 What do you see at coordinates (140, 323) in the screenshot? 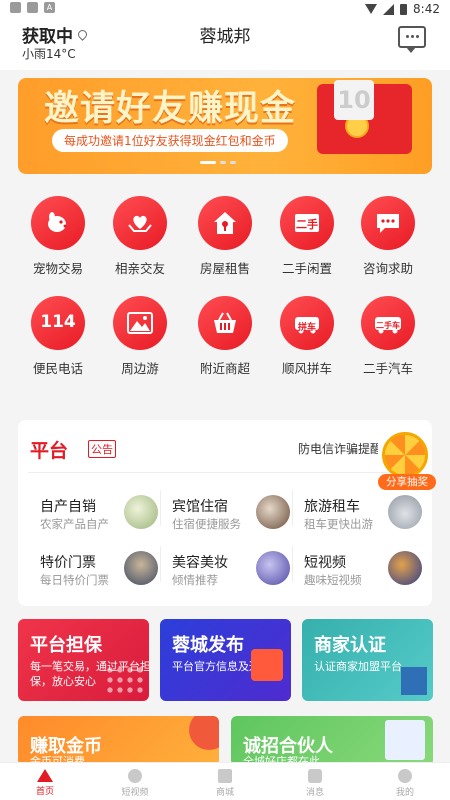
I see `mountain-icon` at bounding box center [140, 323].